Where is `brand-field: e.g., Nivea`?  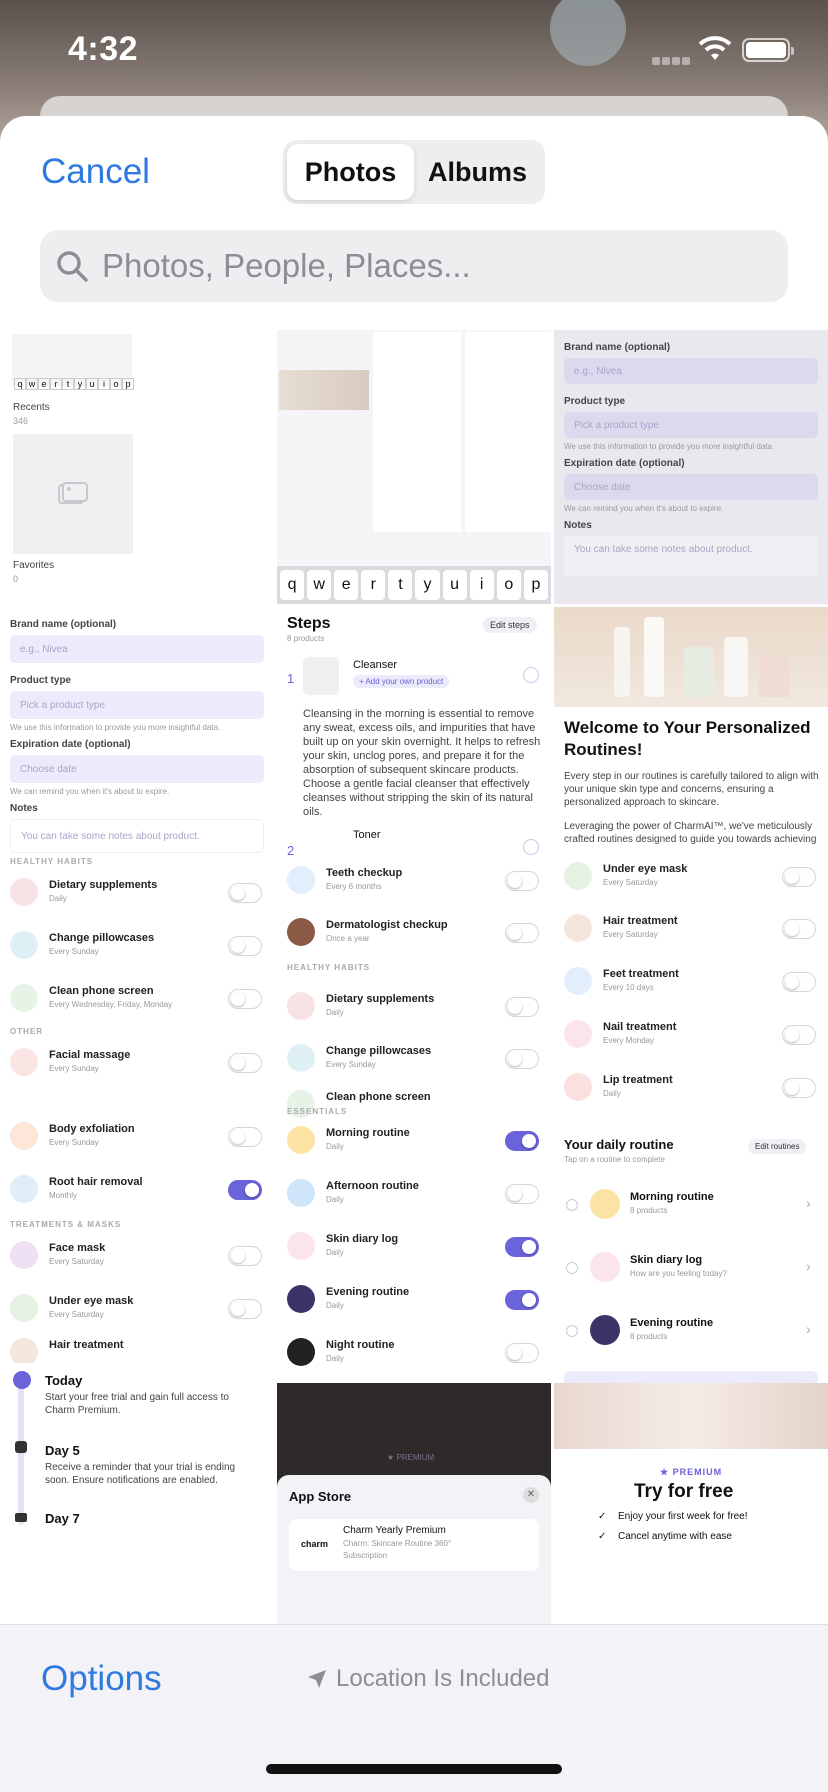
brand-field: e.g., Nivea is located at coordinates (137, 649).